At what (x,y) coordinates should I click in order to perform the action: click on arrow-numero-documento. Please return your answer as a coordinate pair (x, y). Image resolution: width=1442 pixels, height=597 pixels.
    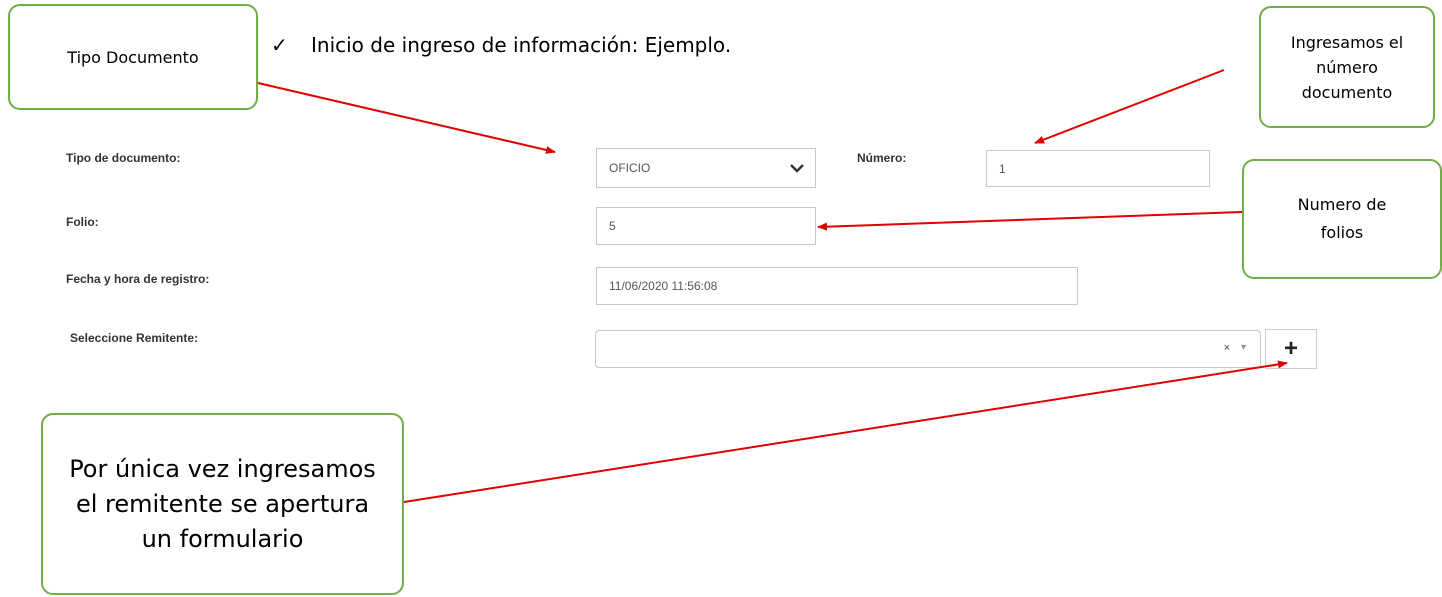
    Looking at the image, I should click on (1129, 106).